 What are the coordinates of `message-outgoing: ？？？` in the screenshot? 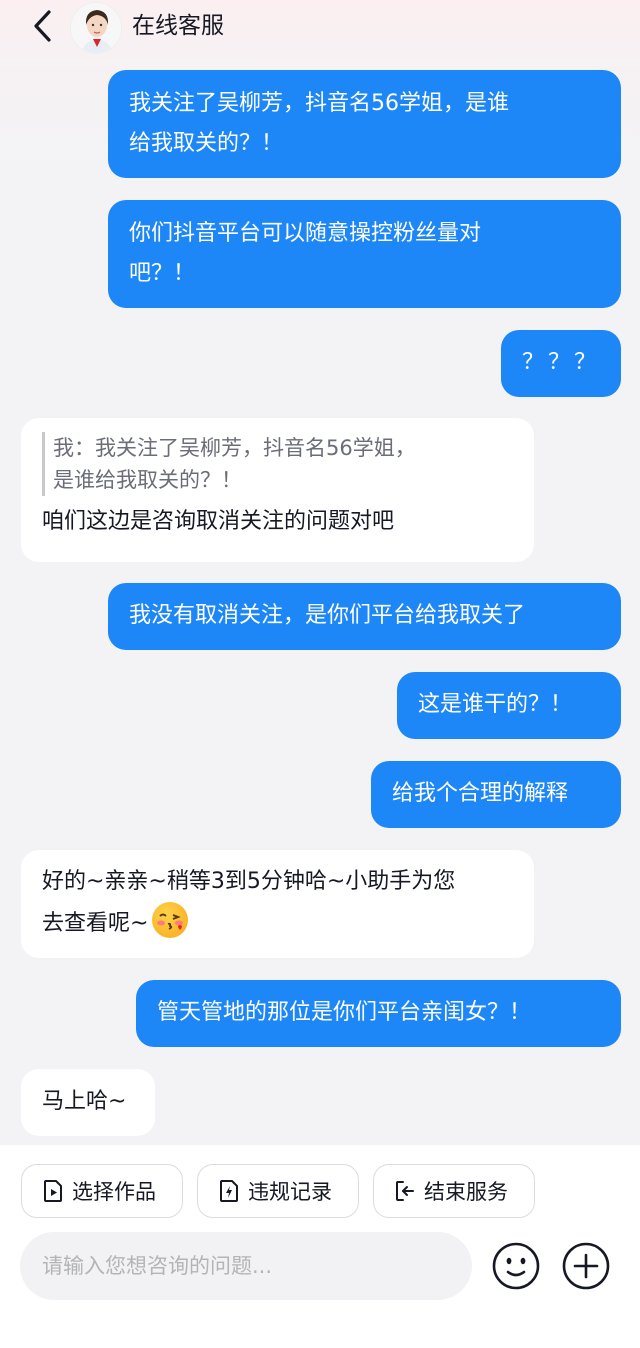 It's located at (561, 363).